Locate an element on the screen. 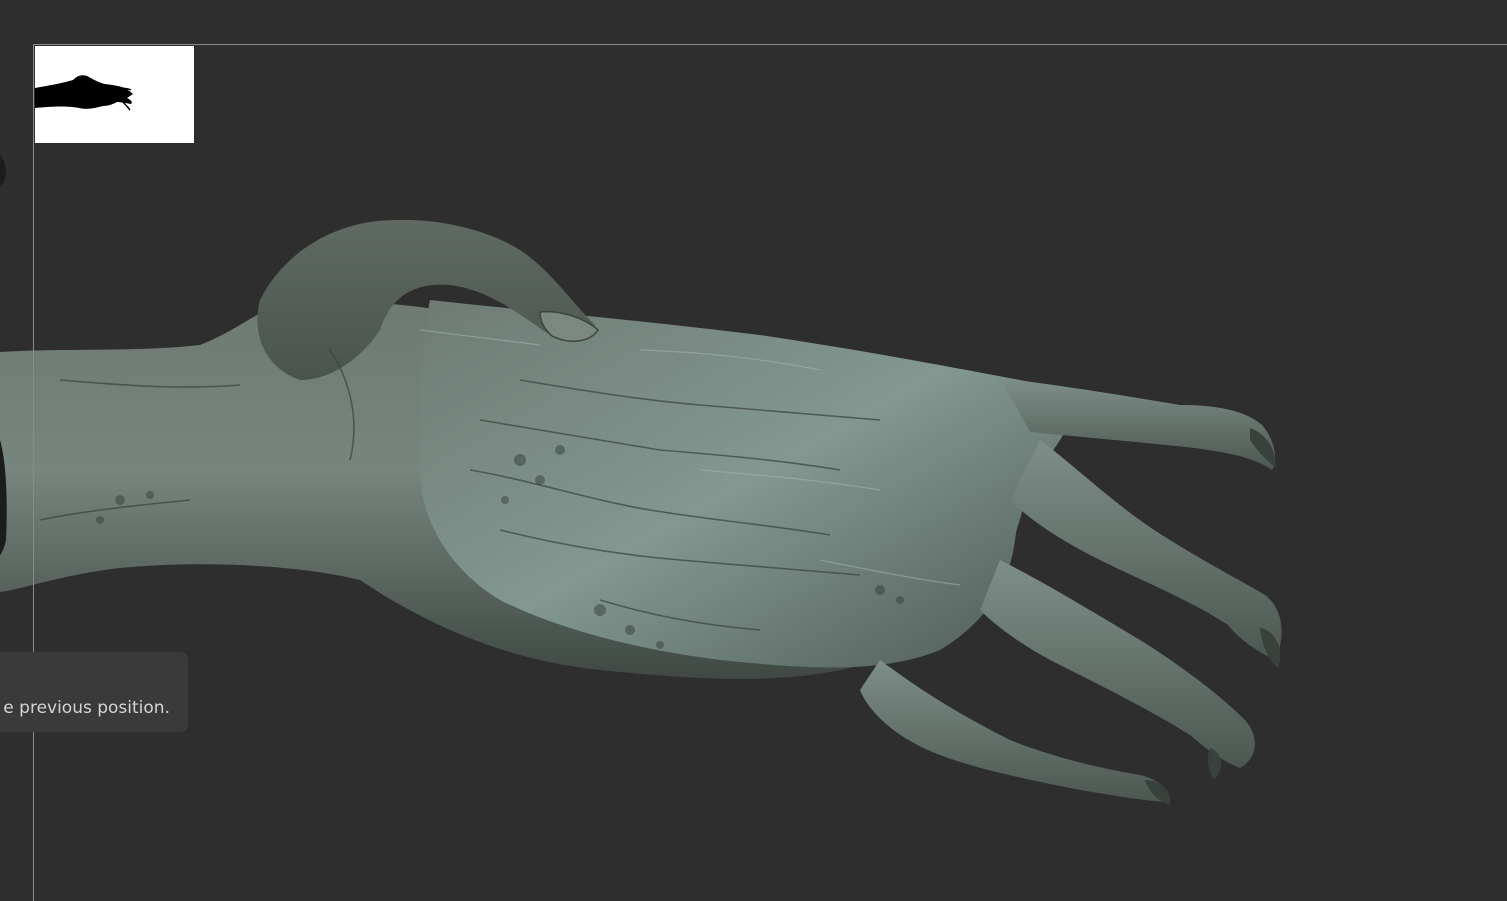 The width and height of the screenshot is (1507, 901). canvas-border-left is located at coordinates (33, 472).